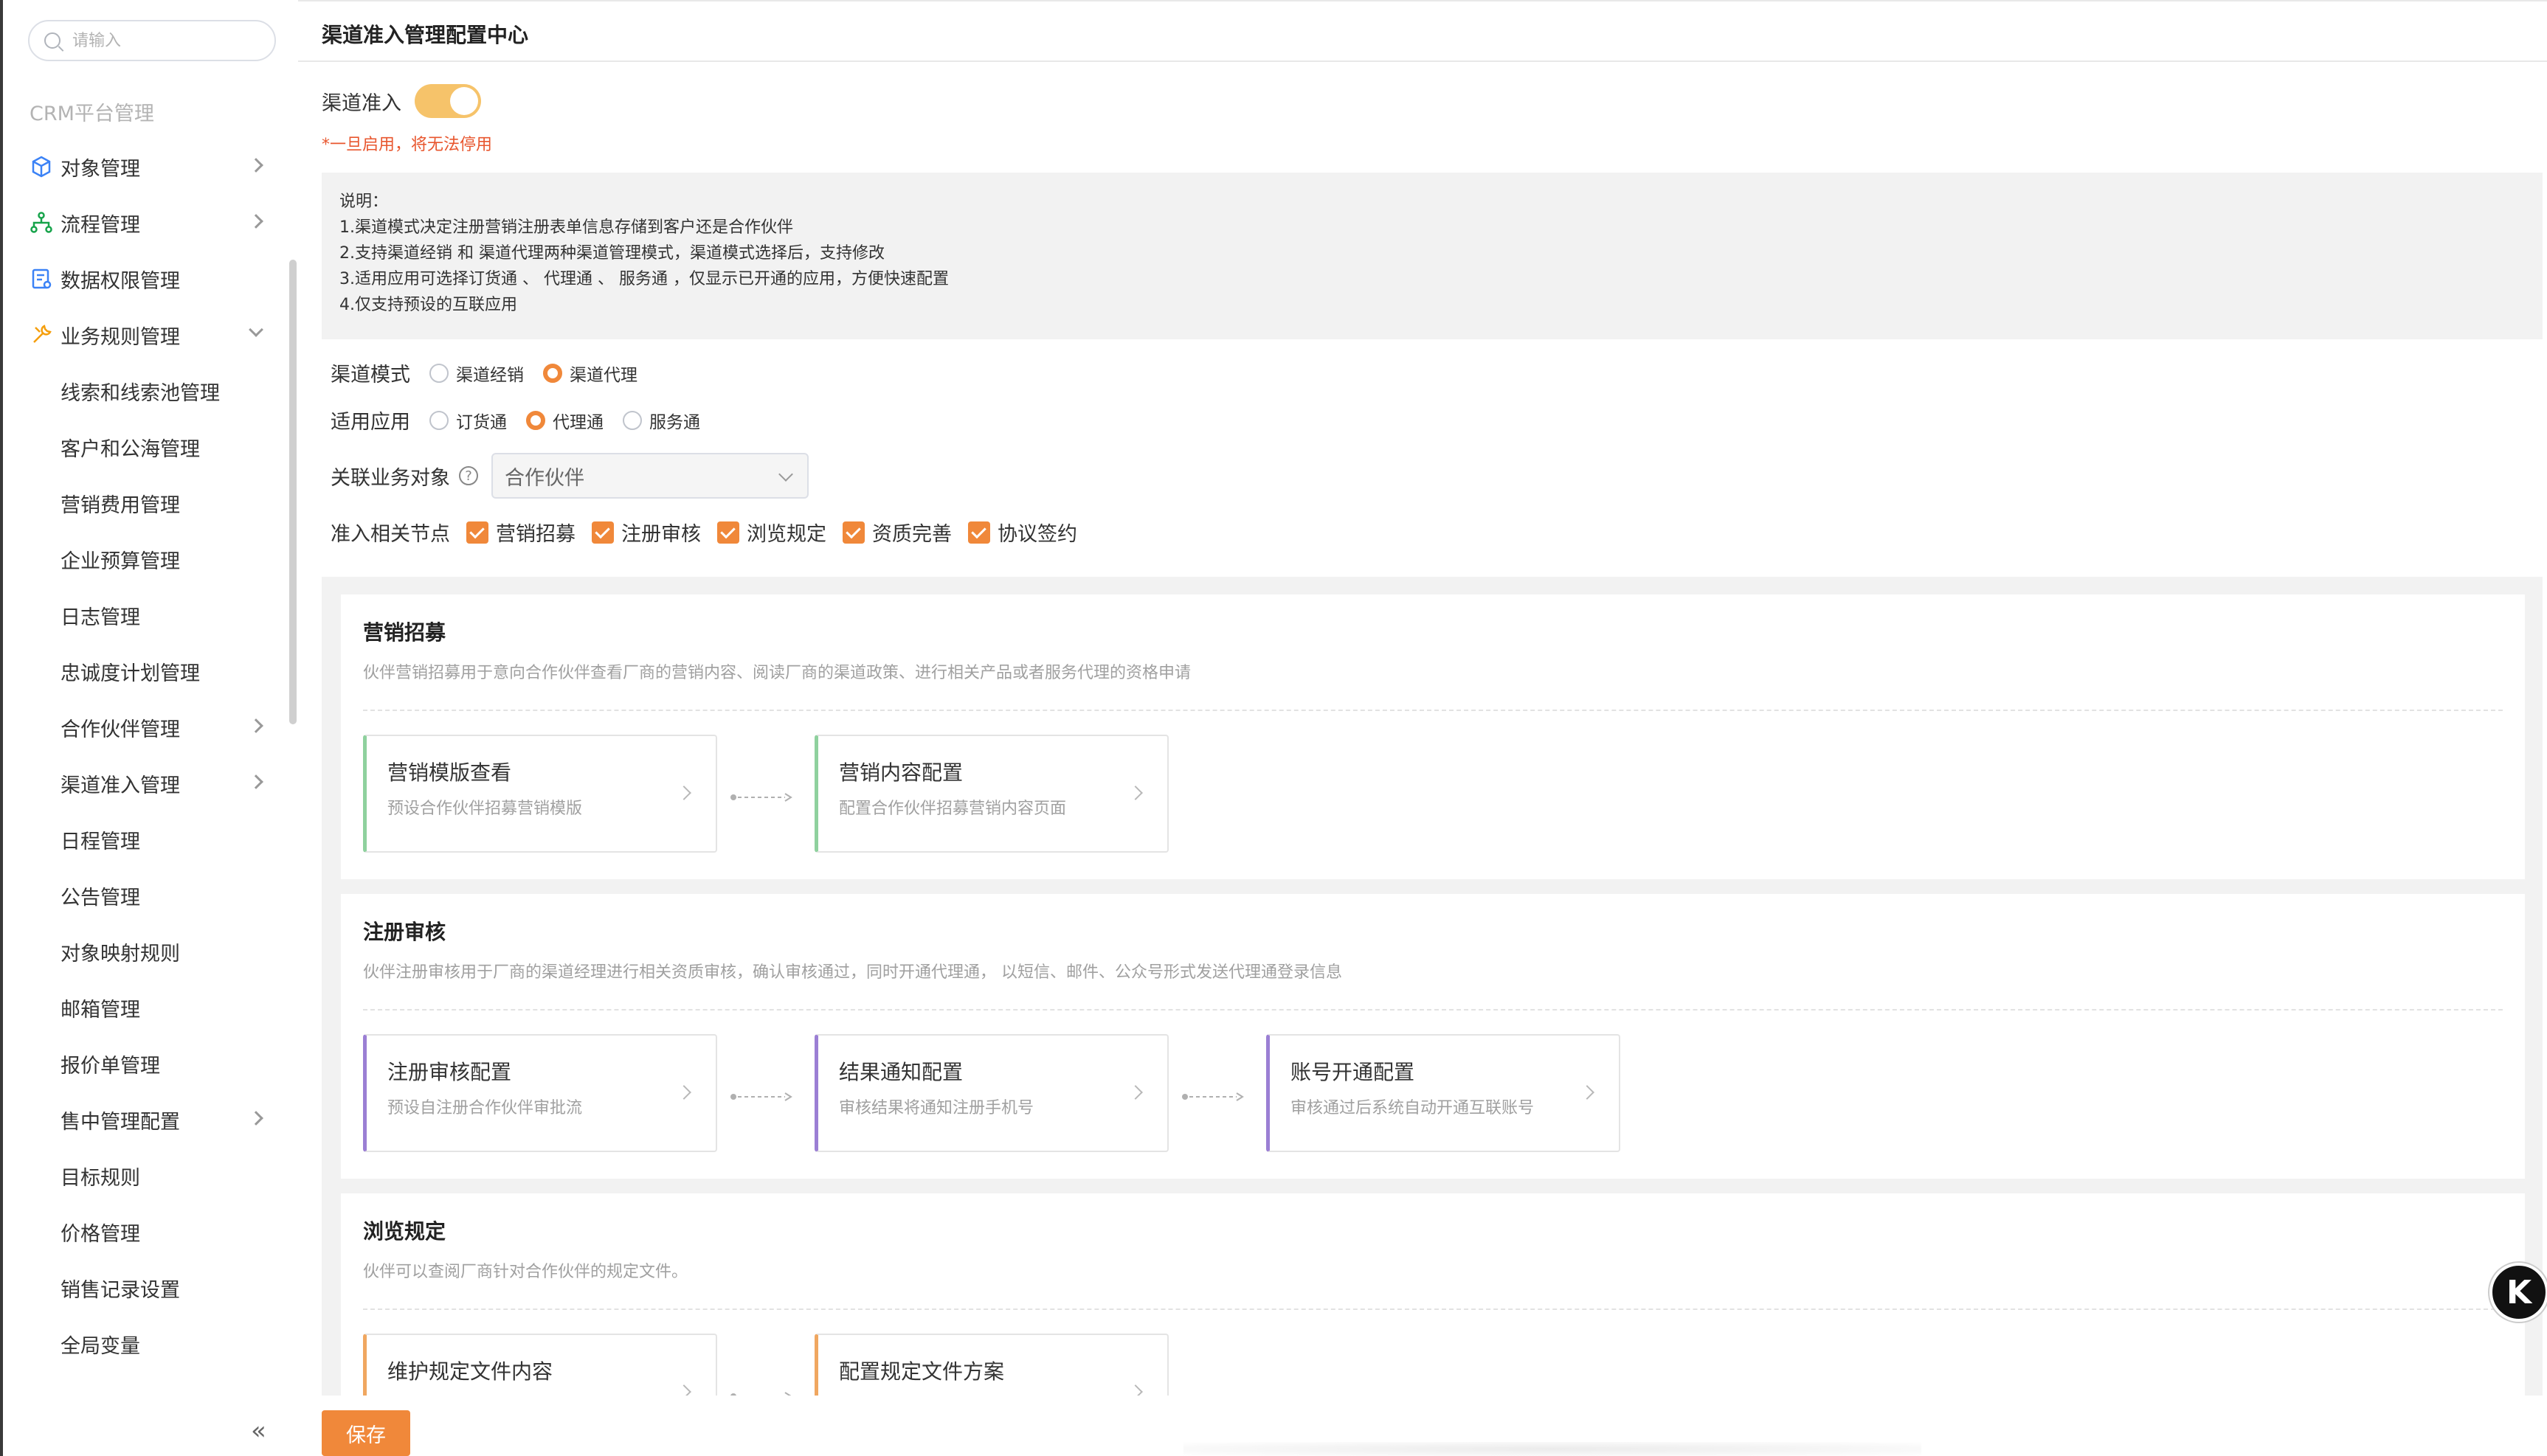 The image size is (2547, 1456). I want to click on node-checkbox-label: 协议签约, so click(1037, 534).